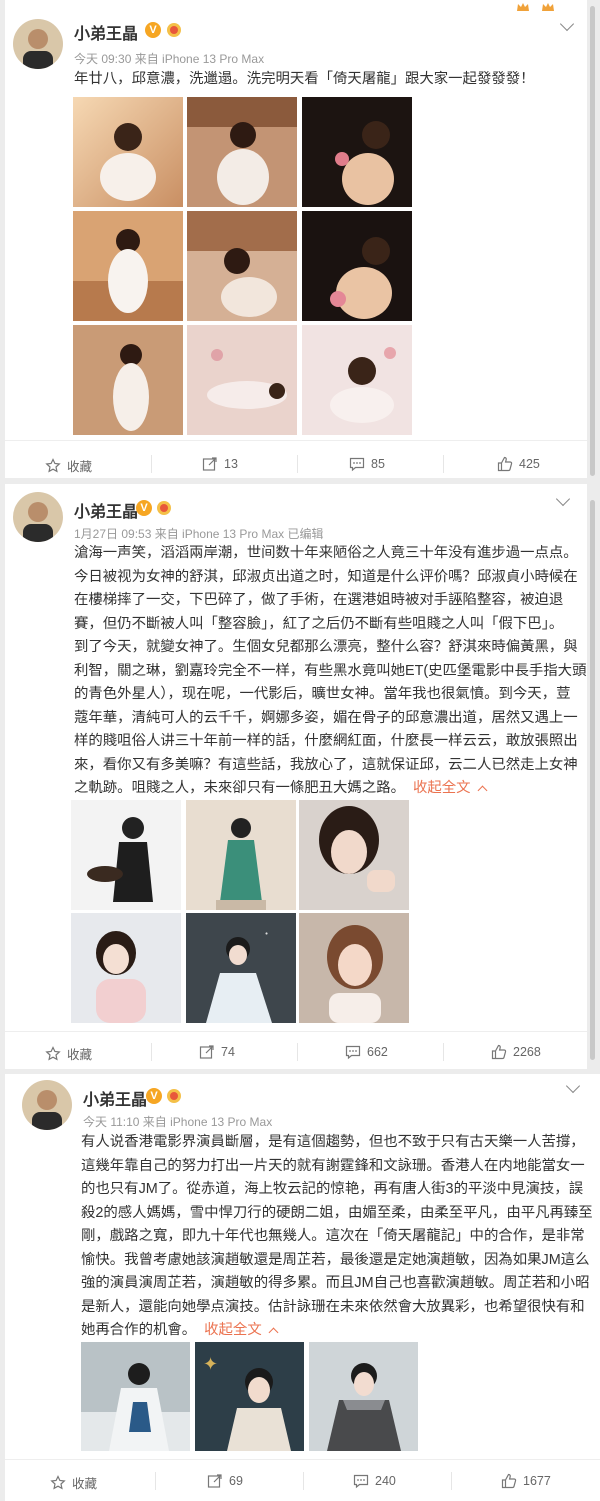  I want to click on like-button: 1677, so click(526, 1481).